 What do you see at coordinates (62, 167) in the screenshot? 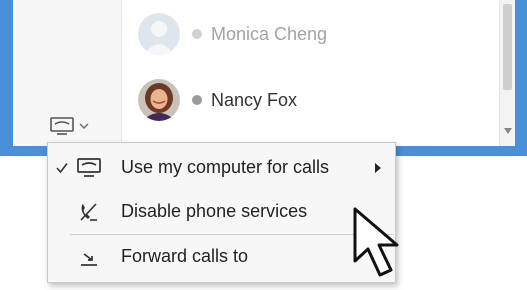
I see `checkmark-icon` at bounding box center [62, 167].